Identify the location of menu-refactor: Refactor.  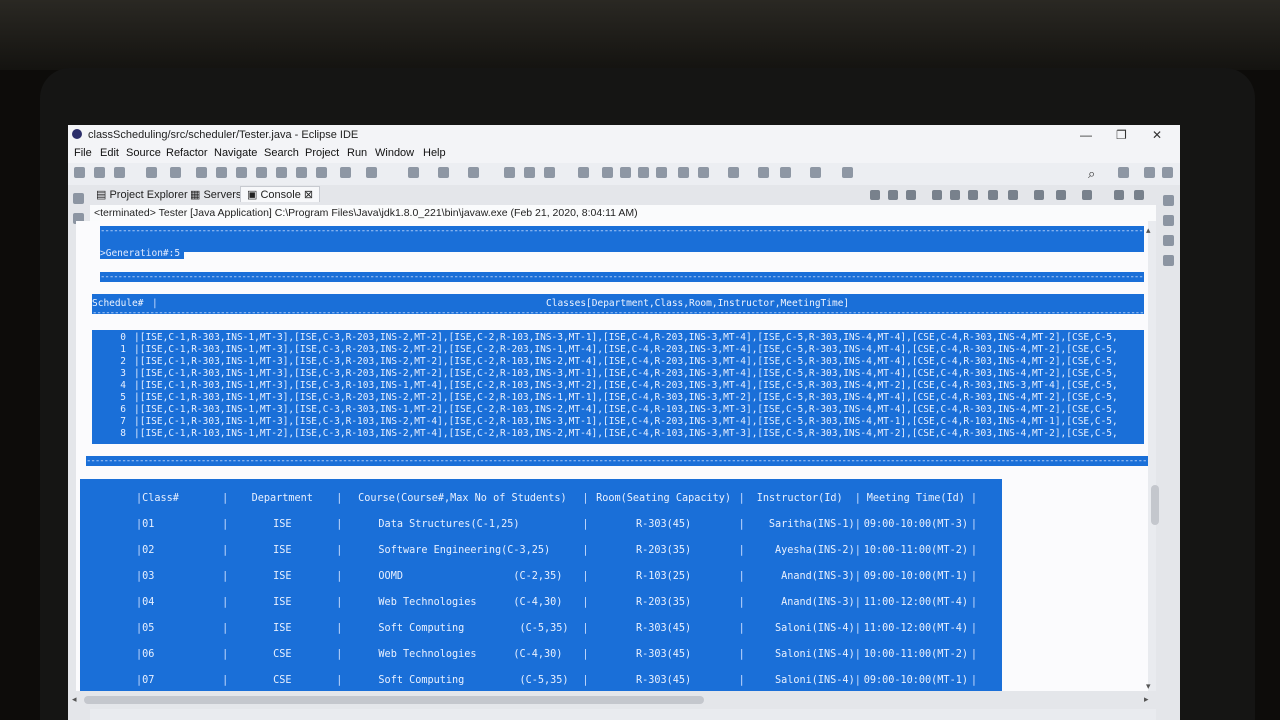
(187, 153).